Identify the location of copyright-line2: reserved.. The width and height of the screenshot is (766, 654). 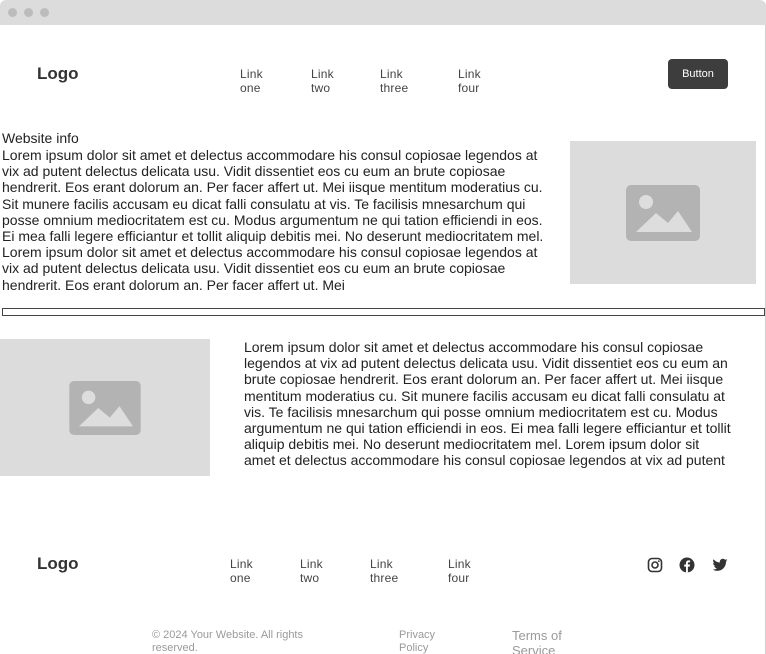
(175, 648).